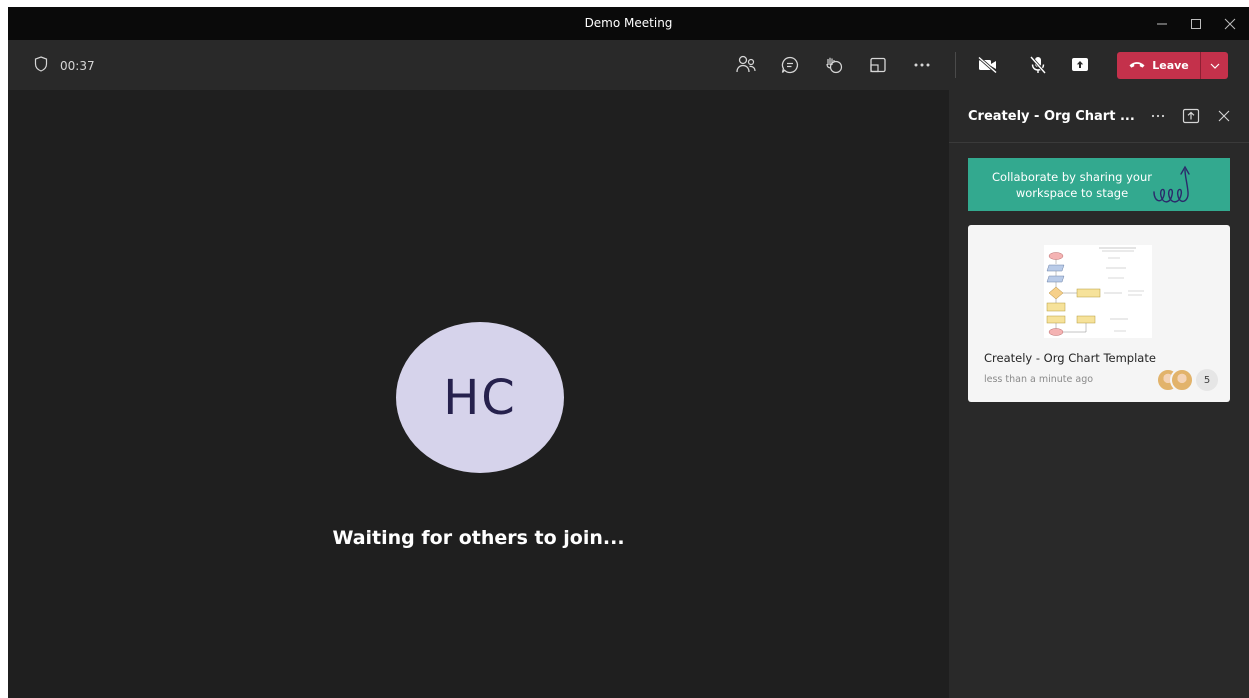 The width and height of the screenshot is (1249, 698). What do you see at coordinates (988, 65) in the screenshot?
I see `camera-off-icon` at bounding box center [988, 65].